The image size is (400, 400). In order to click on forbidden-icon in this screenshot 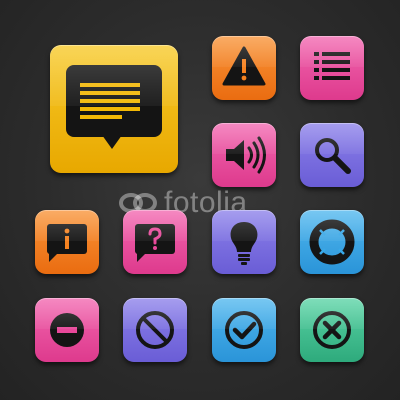, I will do `click(155, 330)`.